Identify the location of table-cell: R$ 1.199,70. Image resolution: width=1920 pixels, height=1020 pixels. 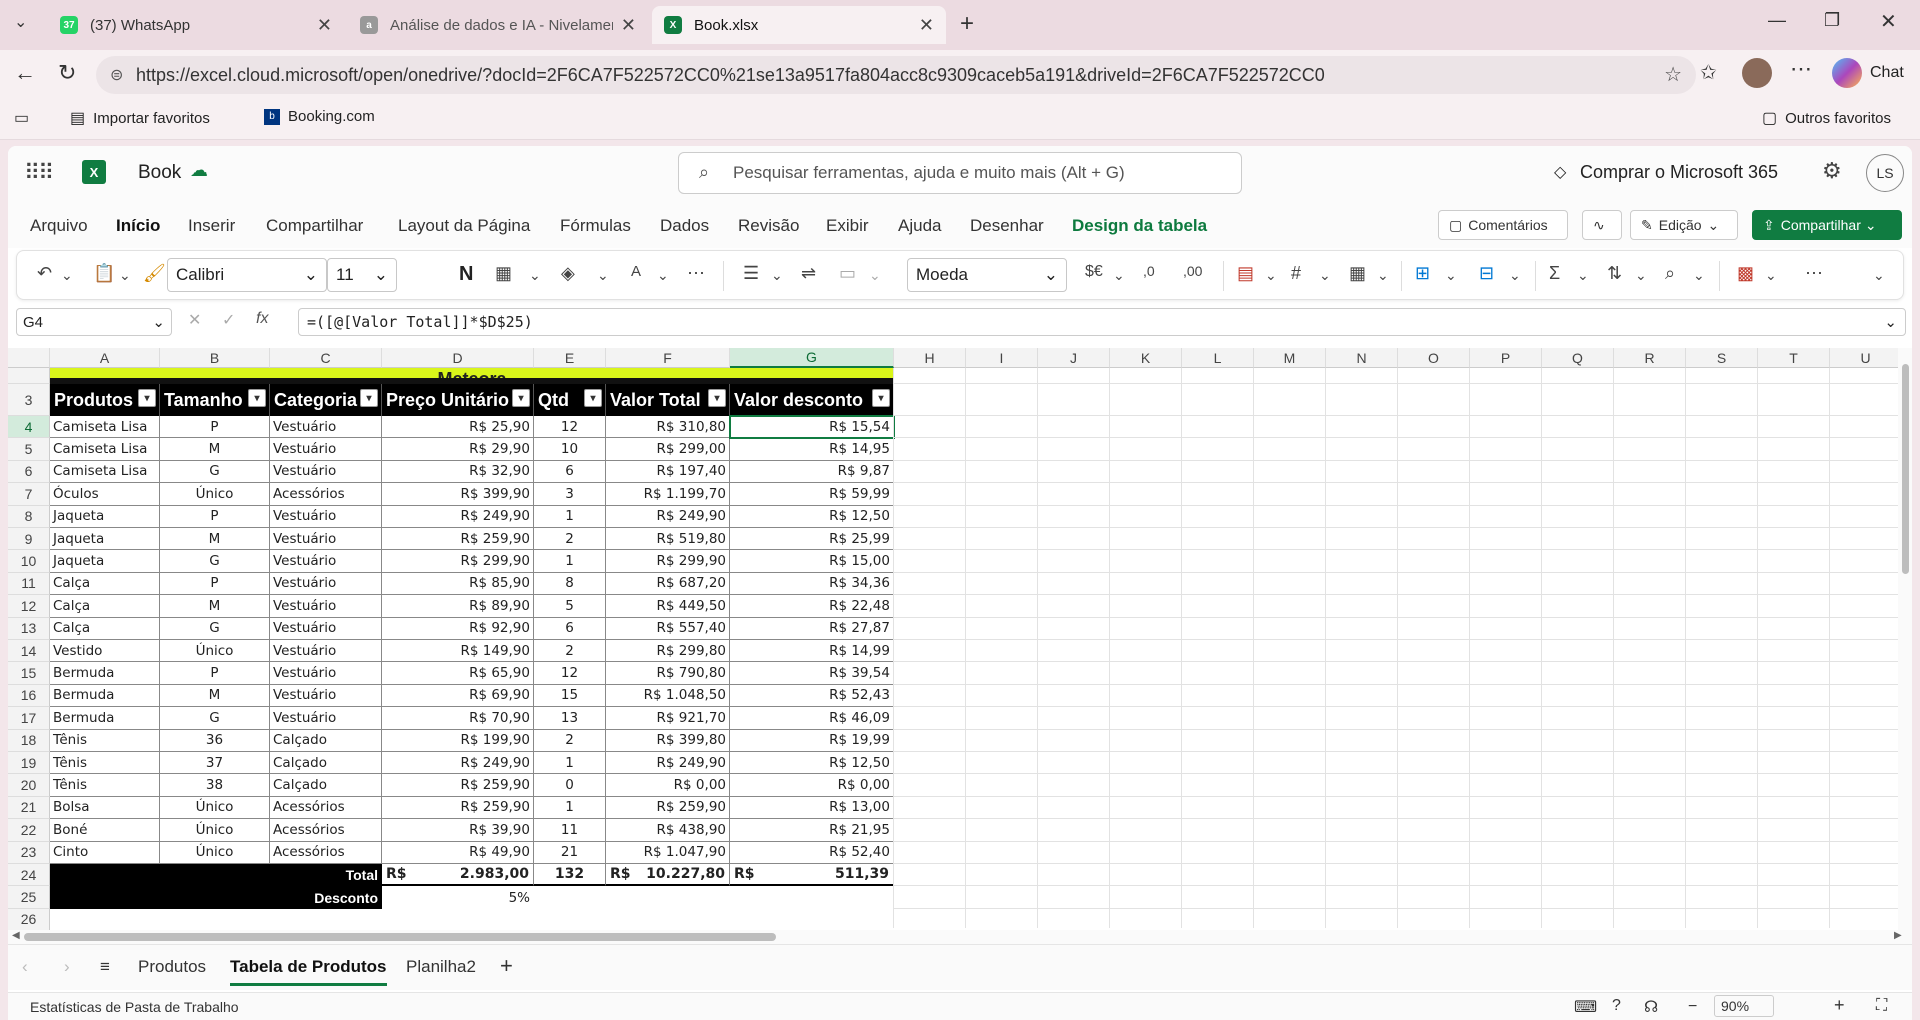
(668, 494).